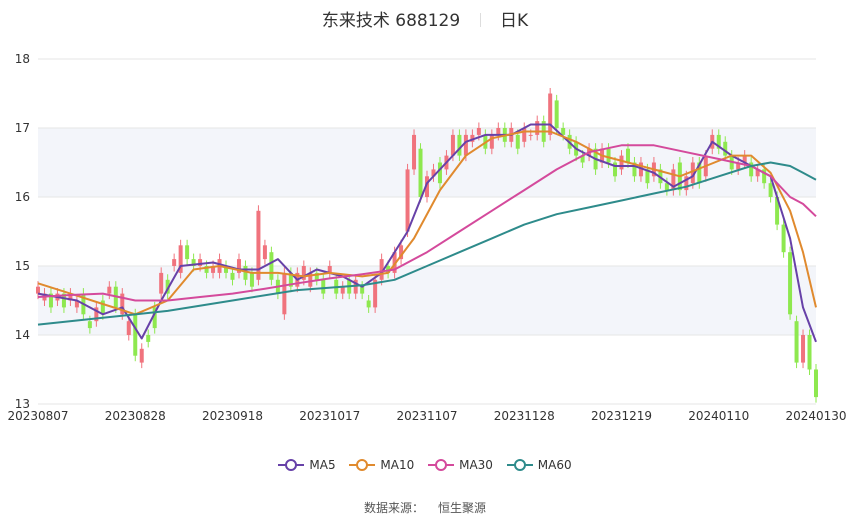 The image size is (850, 516). I want to click on data-source: 数据来源： 恒生聚源, so click(425, 507).